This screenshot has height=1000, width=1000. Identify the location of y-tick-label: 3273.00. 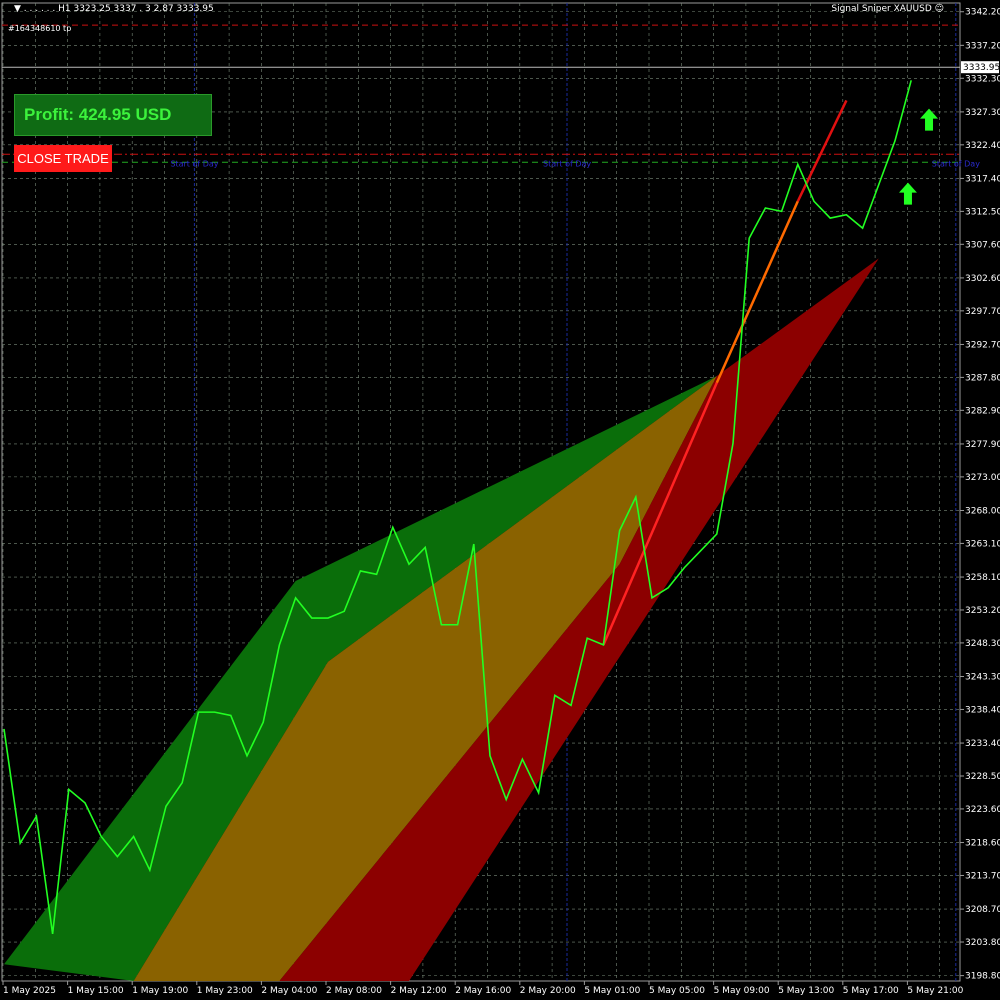
(982, 478).